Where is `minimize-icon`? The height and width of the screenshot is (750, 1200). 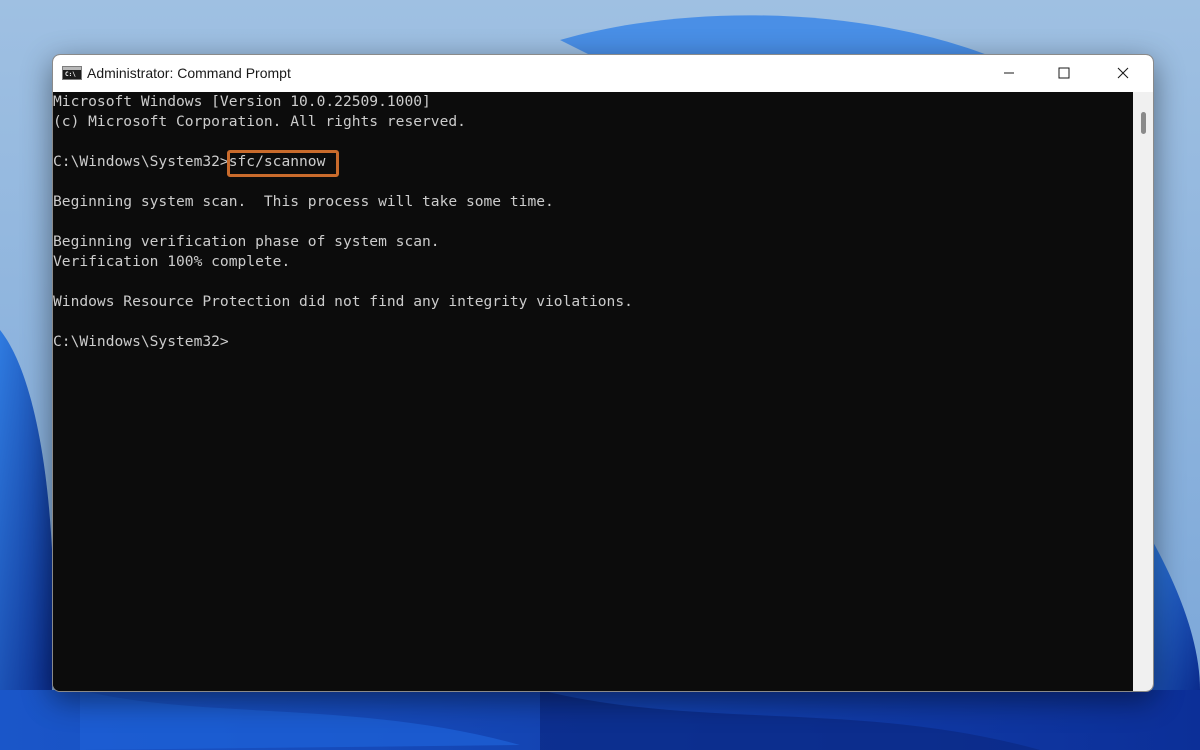 minimize-icon is located at coordinates (1009, 73).